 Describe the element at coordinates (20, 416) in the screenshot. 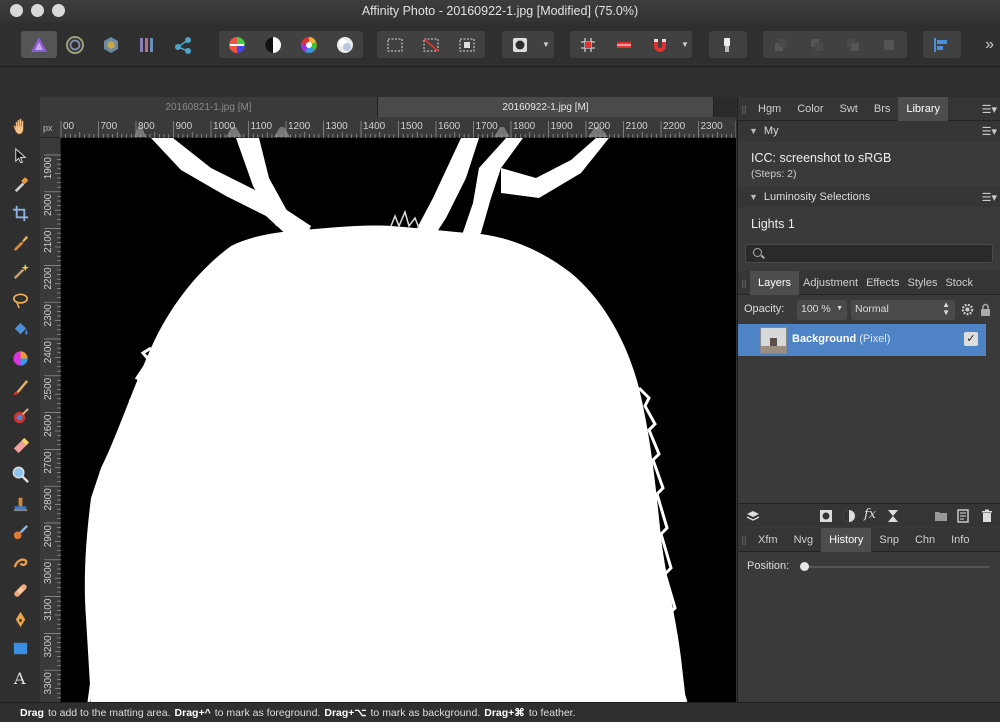

I see `color-replacement-tool` at that location.